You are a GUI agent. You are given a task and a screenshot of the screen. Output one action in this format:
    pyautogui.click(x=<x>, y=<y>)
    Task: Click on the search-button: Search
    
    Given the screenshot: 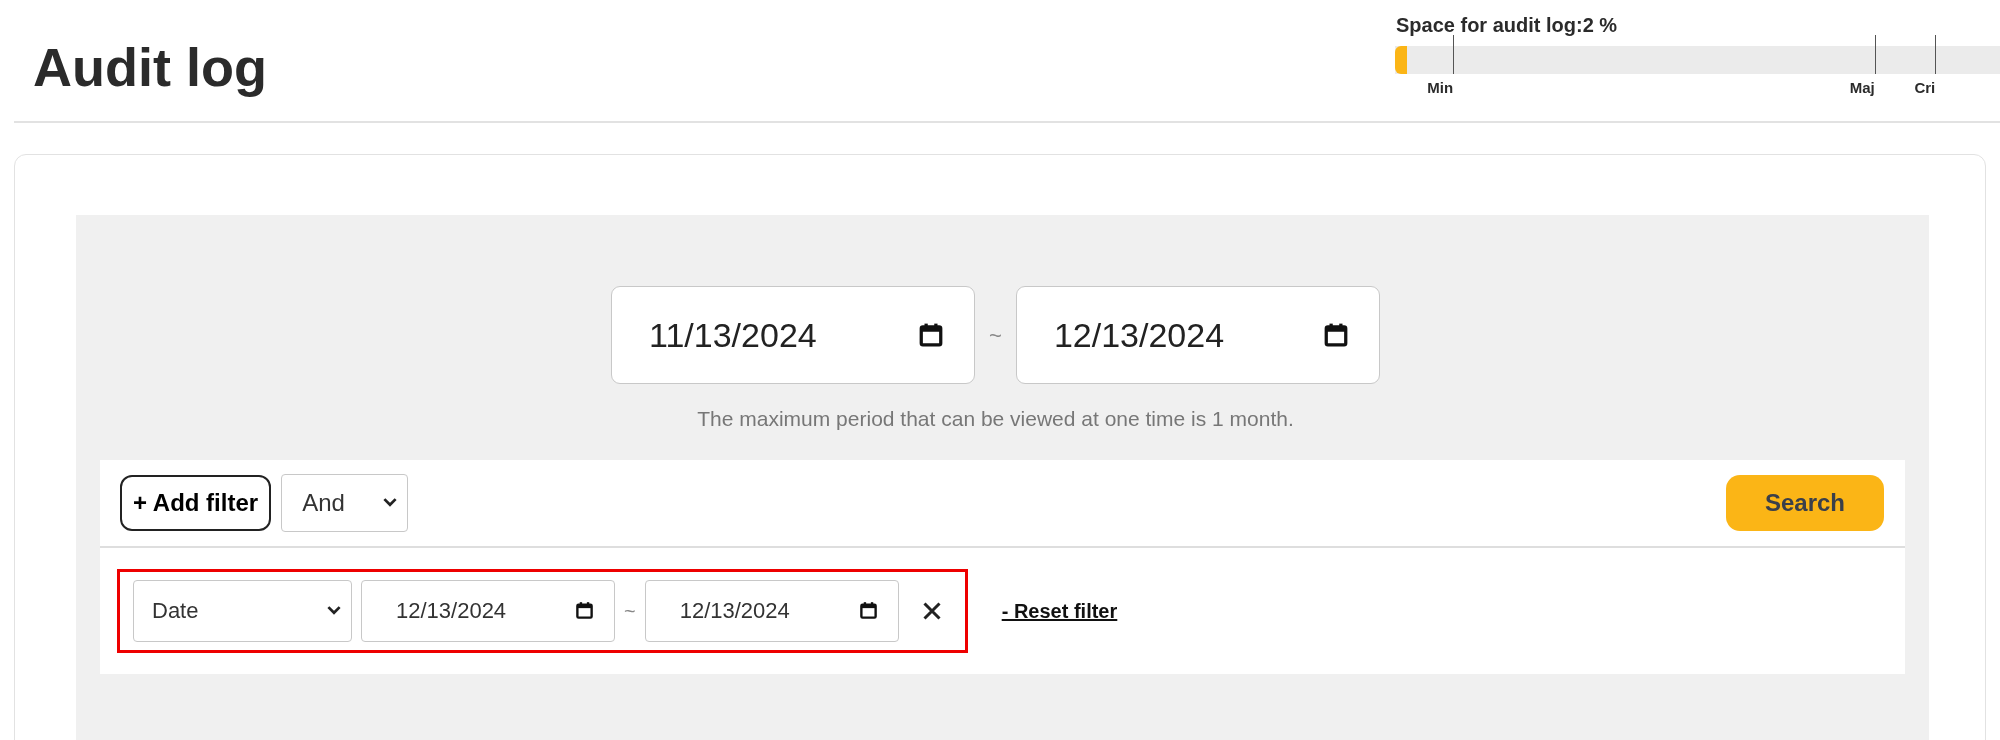 What is the action you would take?
    pyautogui.click(x=1805, y=502)
    